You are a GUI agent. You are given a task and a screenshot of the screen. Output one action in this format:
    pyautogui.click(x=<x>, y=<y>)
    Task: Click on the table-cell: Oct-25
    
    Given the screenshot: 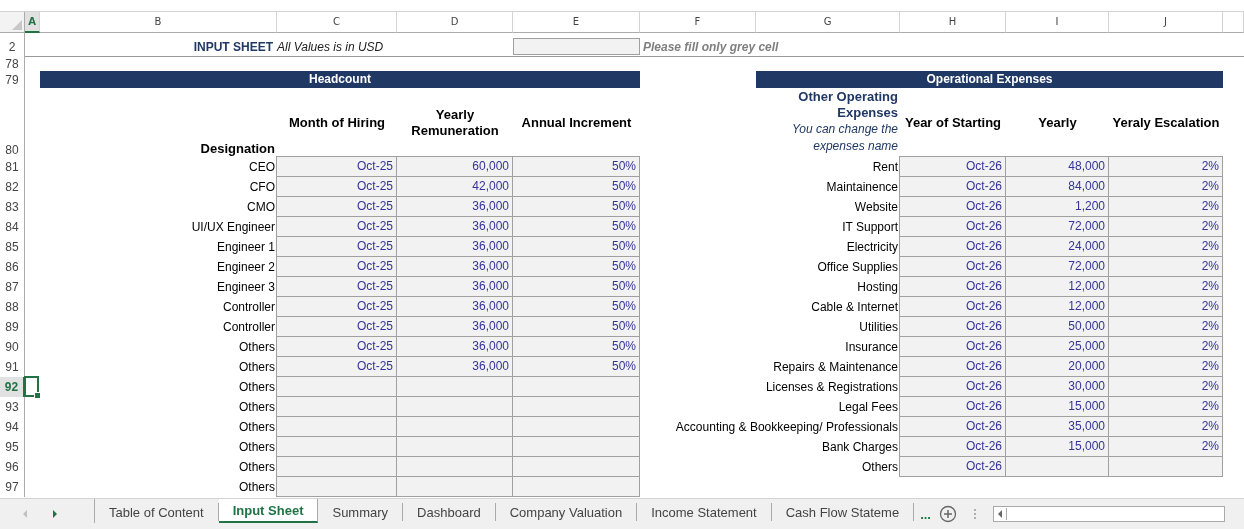 What is the action you would take?
    pyautogui.click(x=336, y=166)
    